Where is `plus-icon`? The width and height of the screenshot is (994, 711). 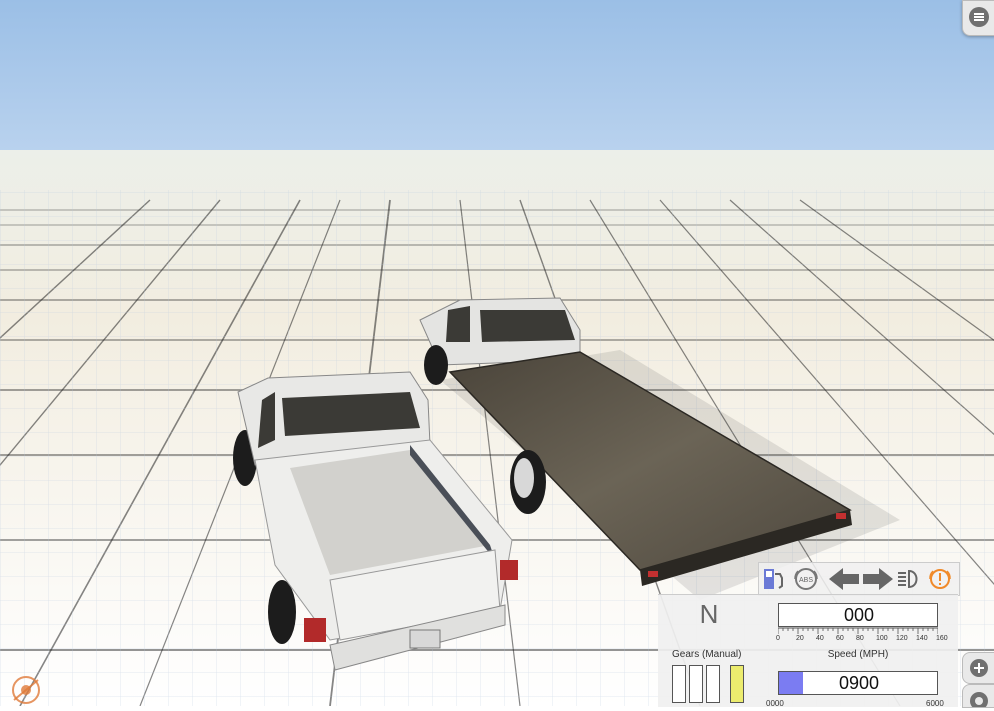
plus-icon is located at coordinates (979, 668).